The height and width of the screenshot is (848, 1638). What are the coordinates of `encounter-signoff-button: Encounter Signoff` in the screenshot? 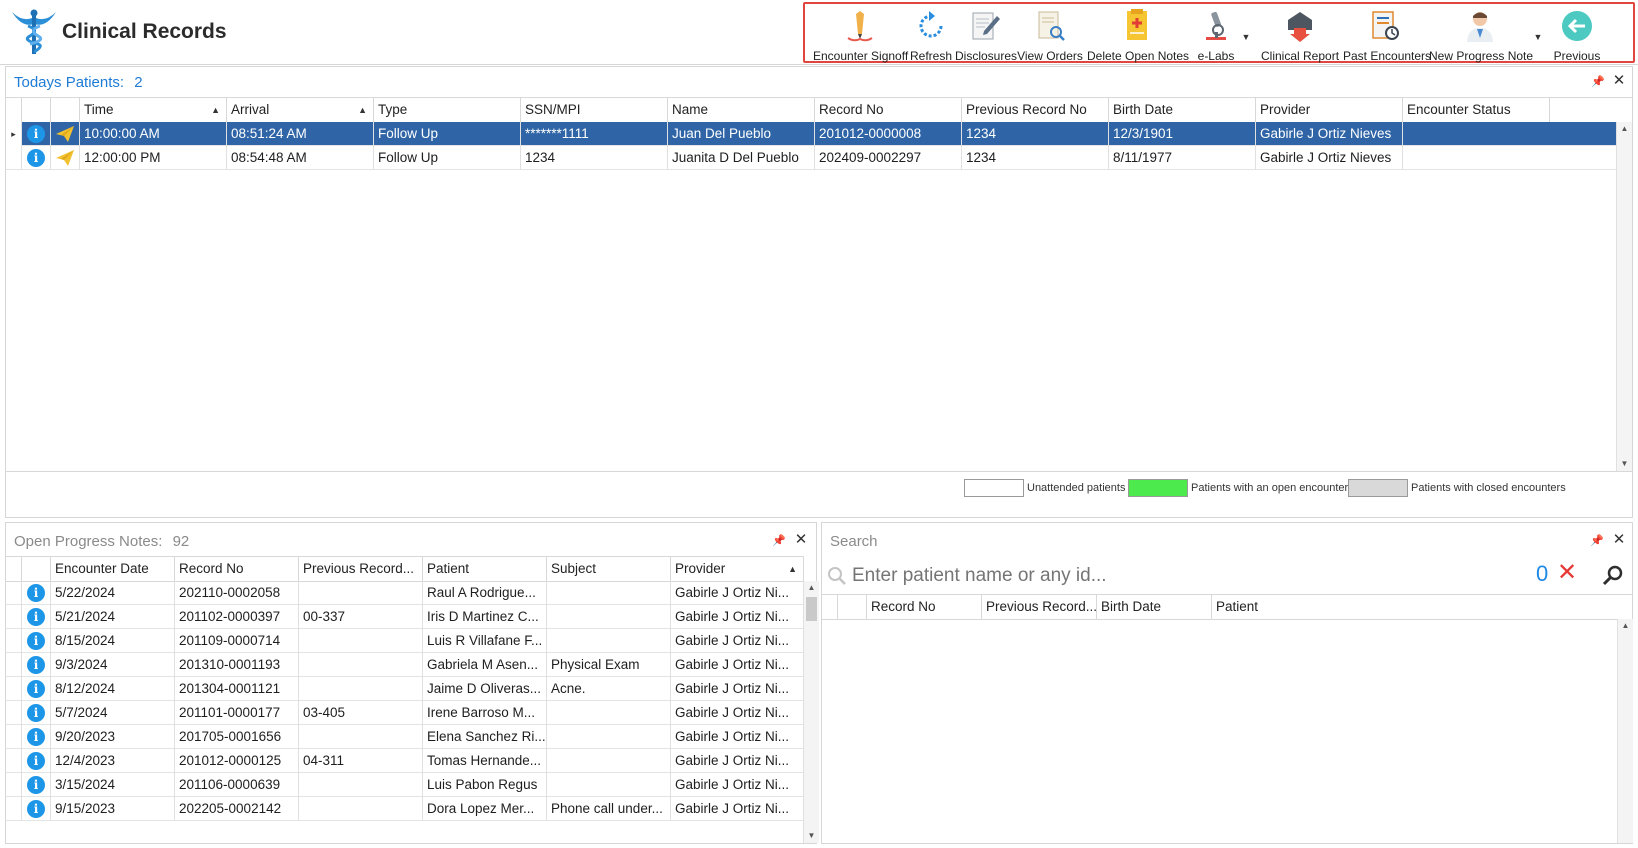 It's located at (860, 34).